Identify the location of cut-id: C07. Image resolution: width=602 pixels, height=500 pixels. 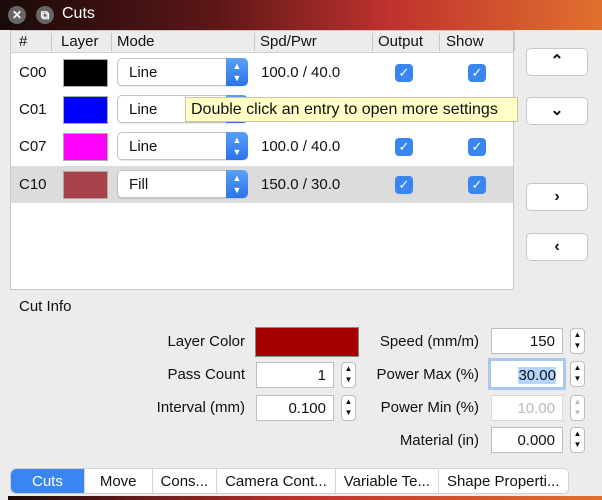
(33, 146).